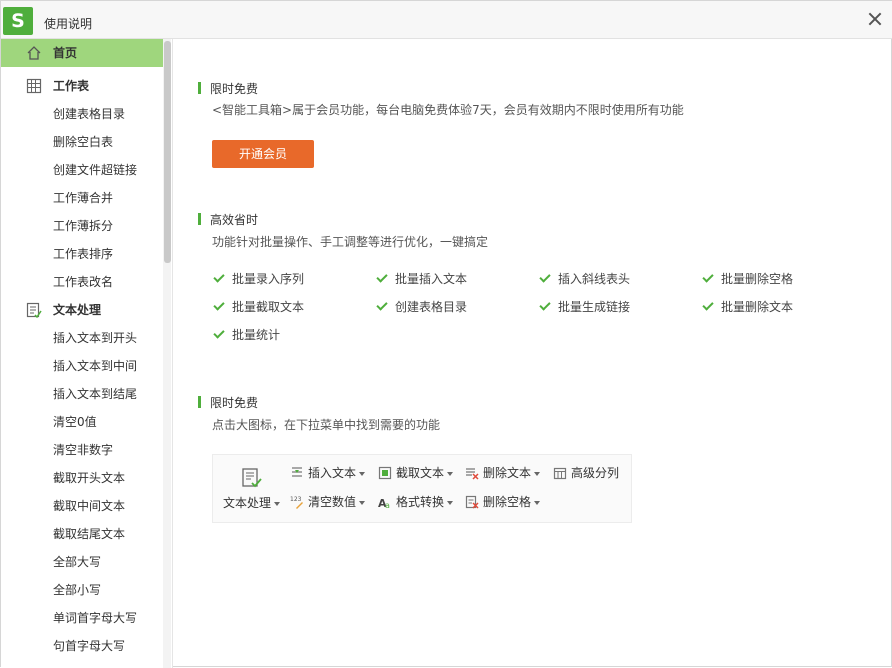 This screenshot has width=892, height=668. What do you see at coordinates (82, 646) in the screenshot?
I see `sidebar-item-capitalize-sentences: 句首字母大写` at bounding box center [82, 646].